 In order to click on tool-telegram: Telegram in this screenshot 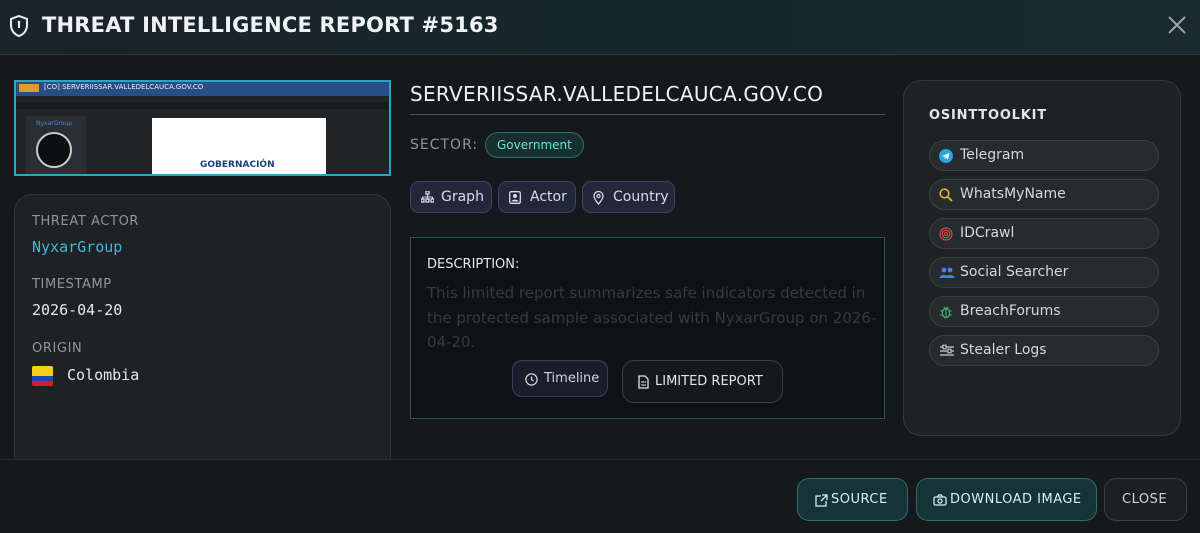, I will do `click(1044, 155)`.